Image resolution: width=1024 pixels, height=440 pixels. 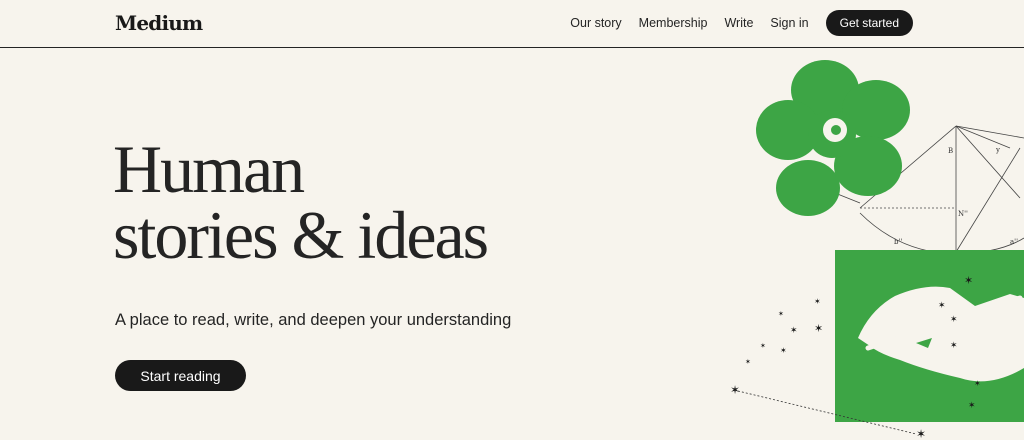 What do you see at coordinates (301, 235) in the screenshot?
I see `hero-title-line2: stories & ideas` at bounding box center [301, 235].